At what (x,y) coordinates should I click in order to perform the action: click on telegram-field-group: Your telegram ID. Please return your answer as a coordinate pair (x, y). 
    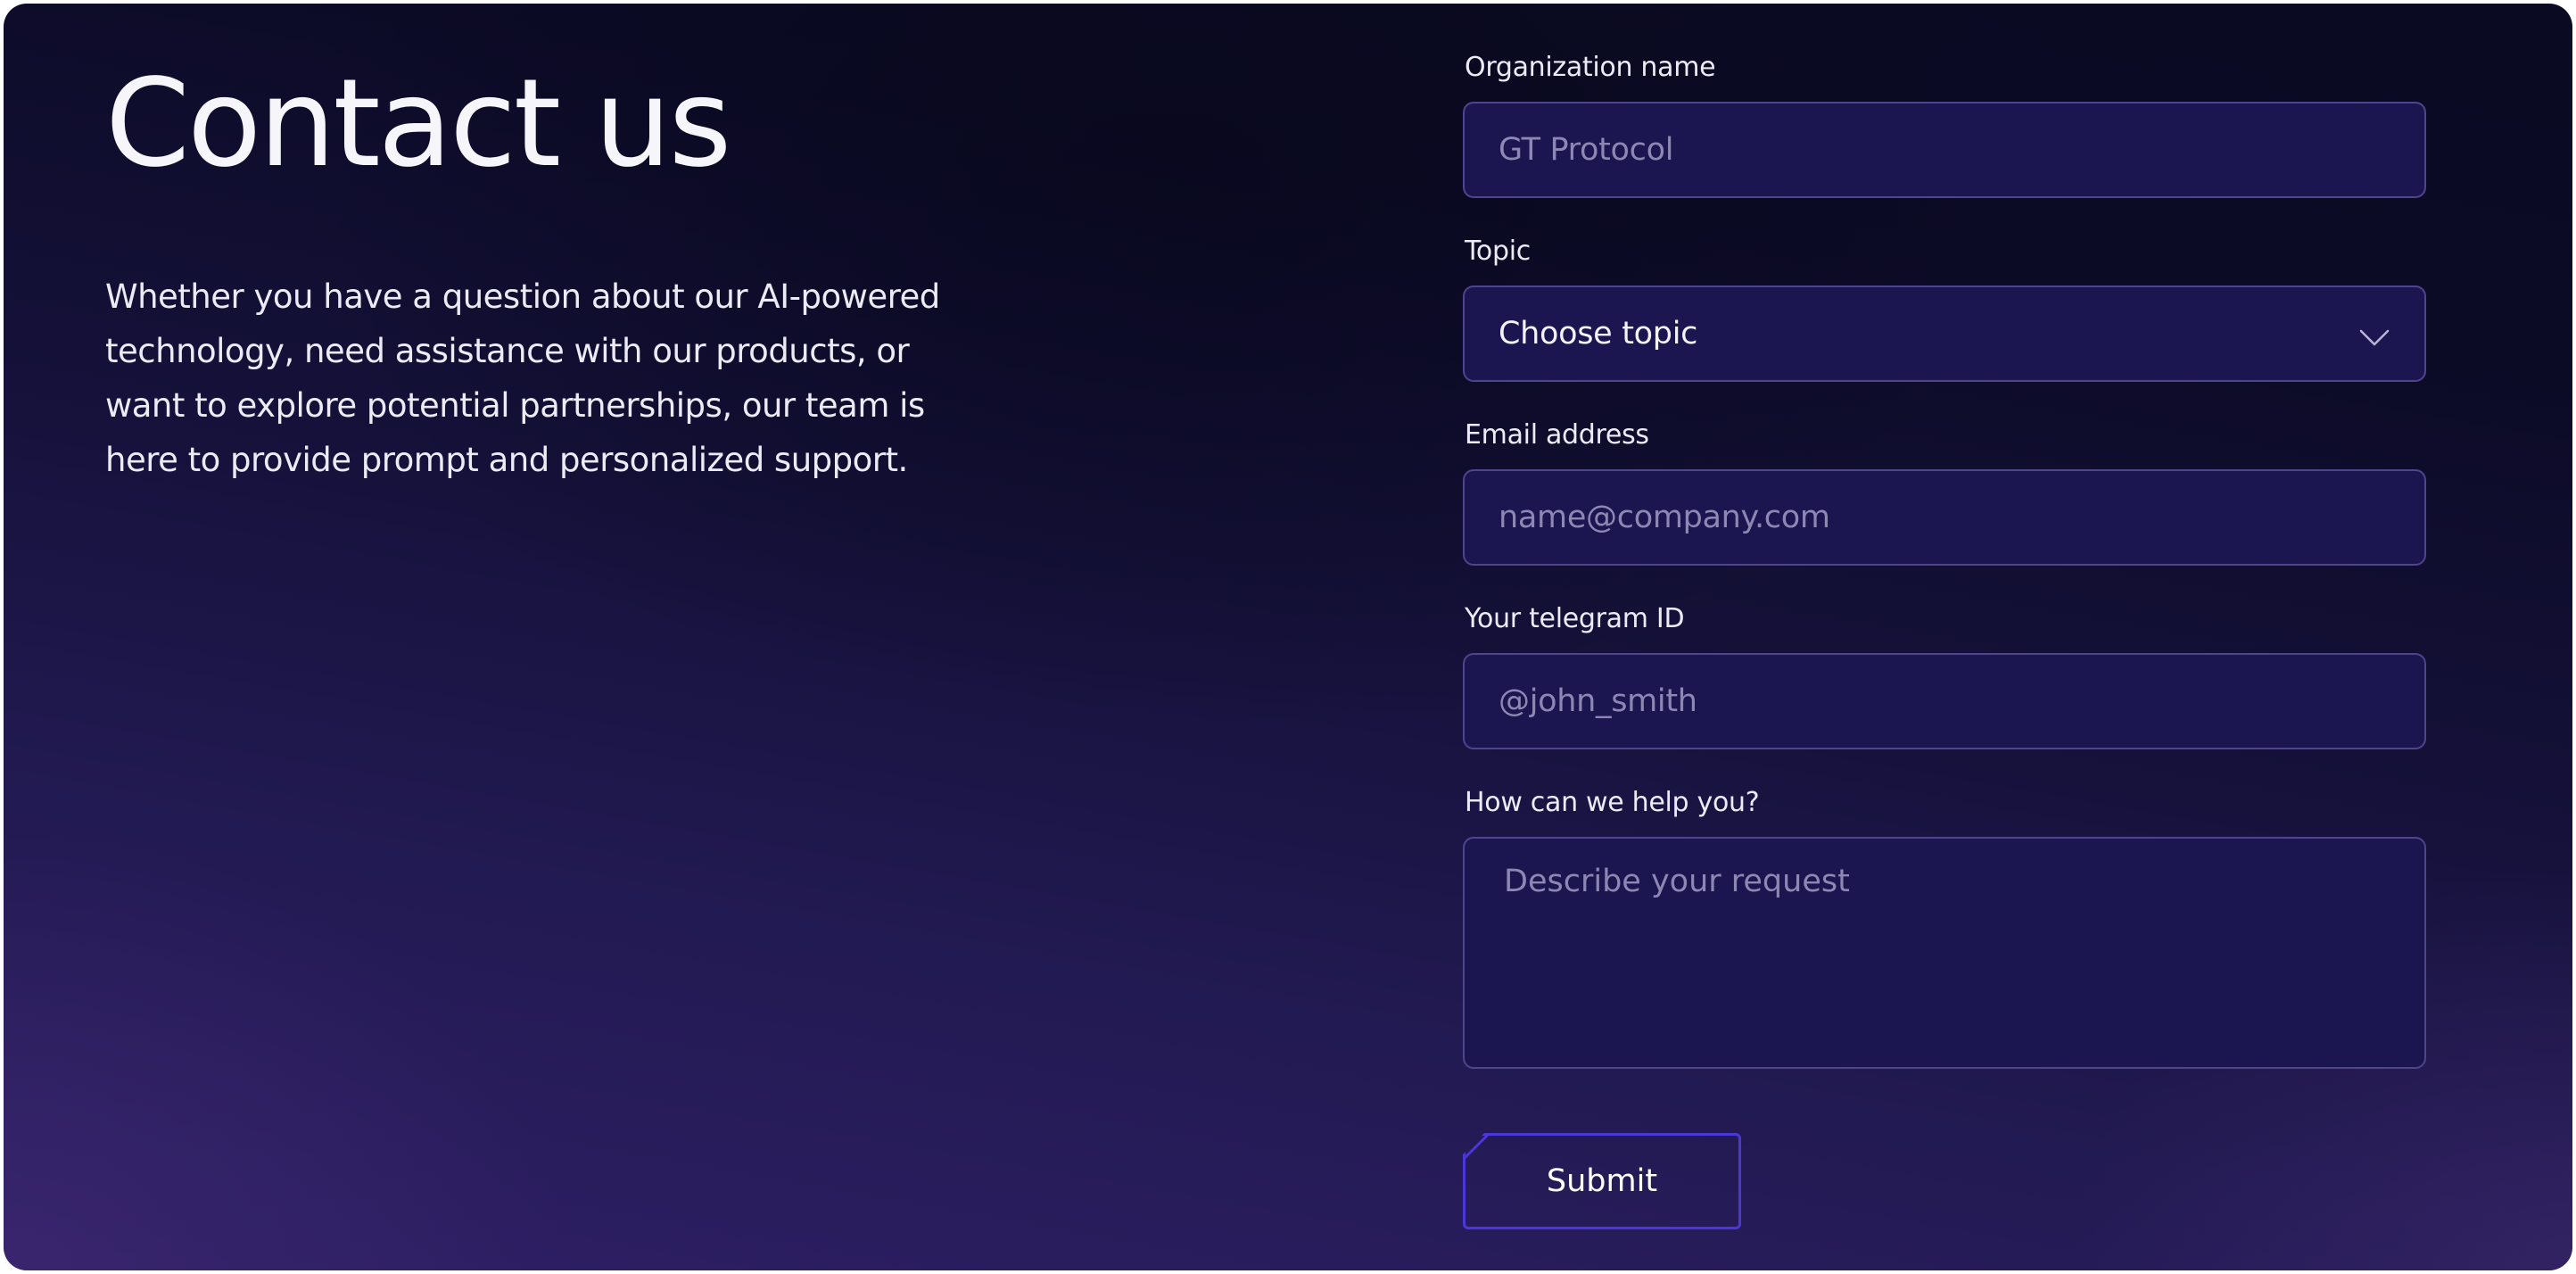
    Looking at the image, I should click on (1945, 675).